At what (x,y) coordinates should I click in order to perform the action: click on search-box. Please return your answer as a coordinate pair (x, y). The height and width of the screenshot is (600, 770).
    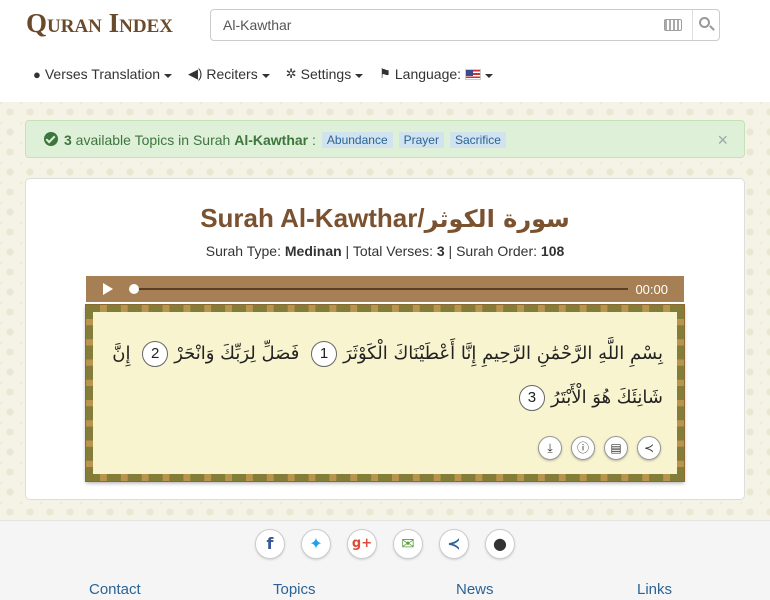
    Looking at the image, I should click on (465, 25).